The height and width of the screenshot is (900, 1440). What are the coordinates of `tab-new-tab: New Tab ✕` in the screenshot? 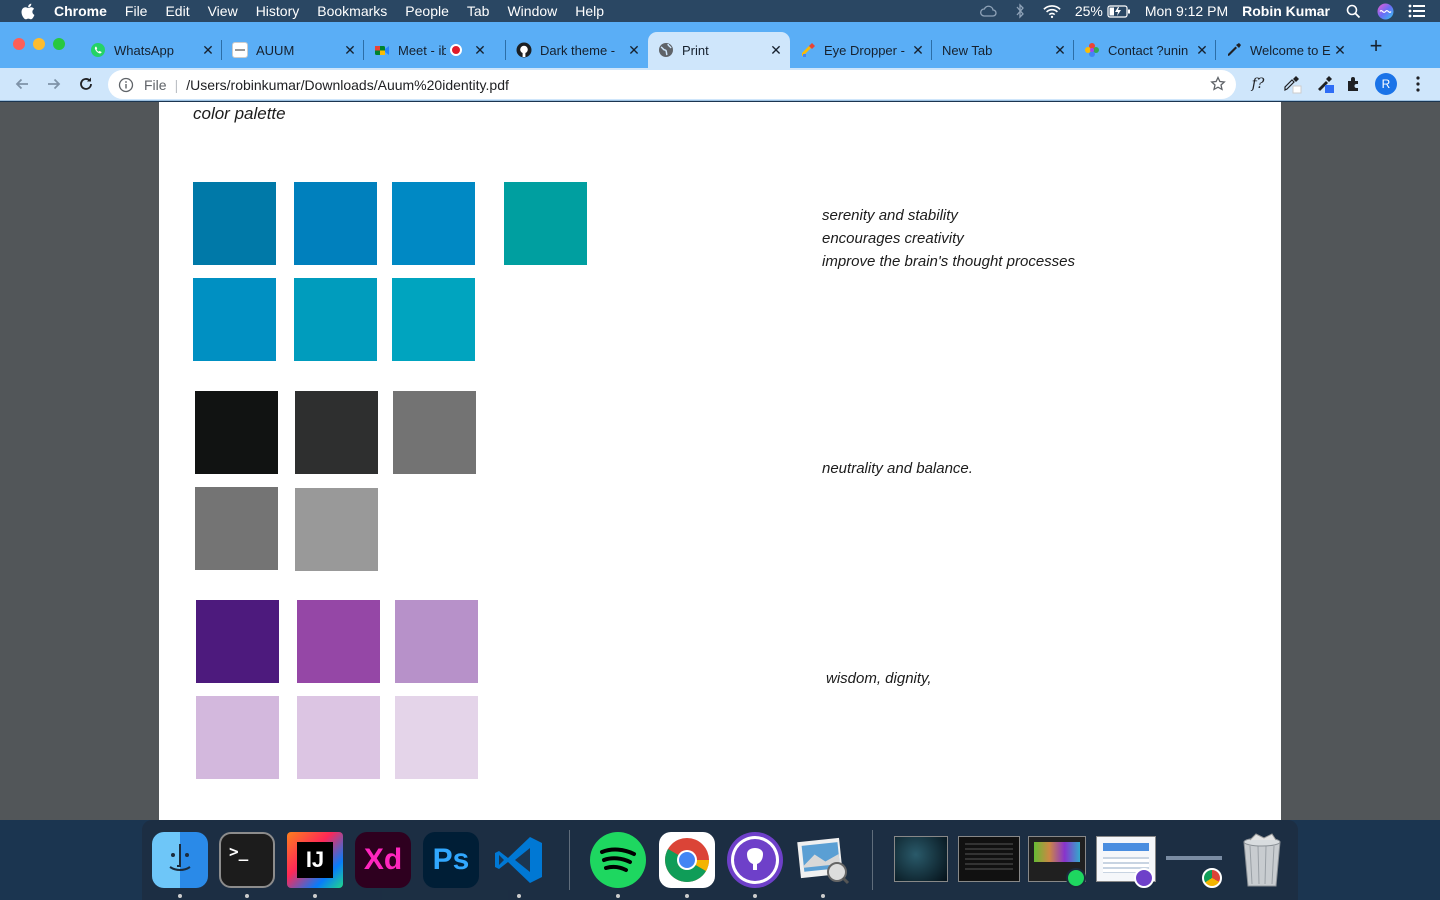 It's located at (1003, 50).